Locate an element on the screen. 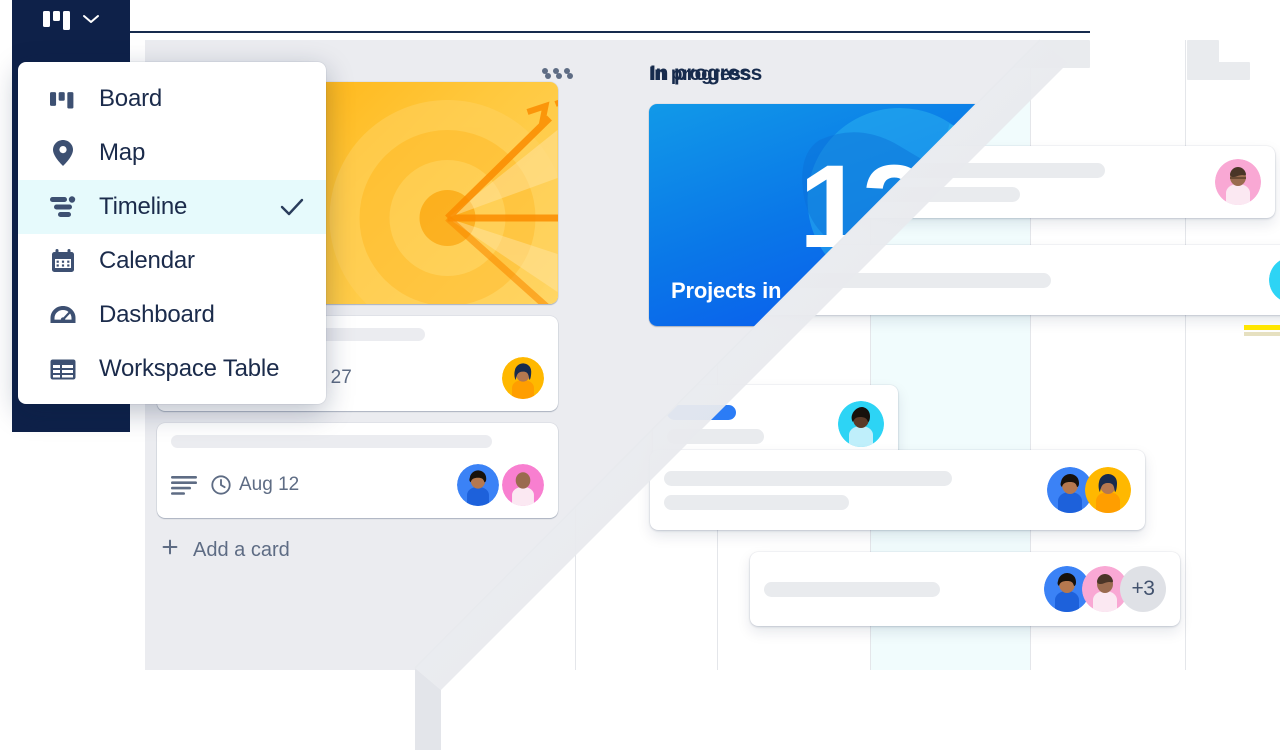 The height and width of the screenshot is (750, 1280). card-cover-label: Projects in is located at coordinates (726, 290).